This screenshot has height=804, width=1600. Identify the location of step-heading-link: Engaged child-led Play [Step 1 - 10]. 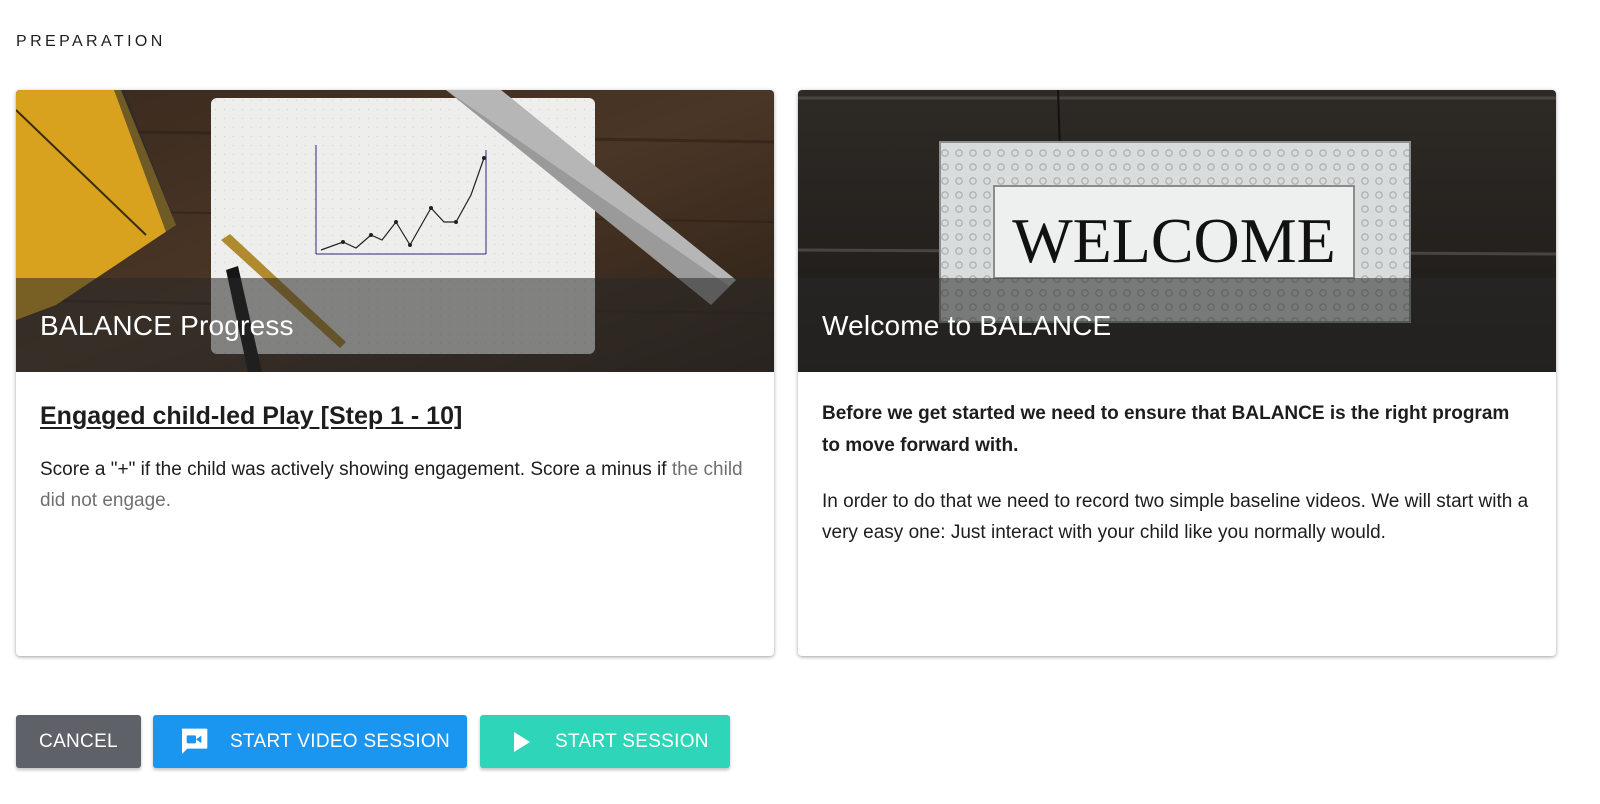
(395, 416).